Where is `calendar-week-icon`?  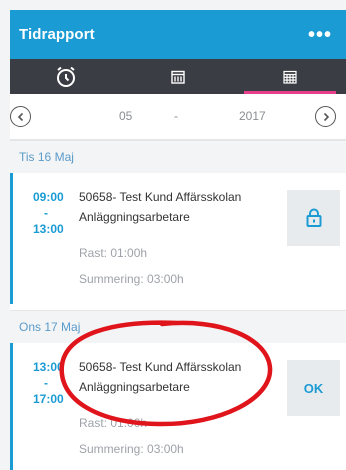
calendar-week-icon is located at coordinates (178, 77).